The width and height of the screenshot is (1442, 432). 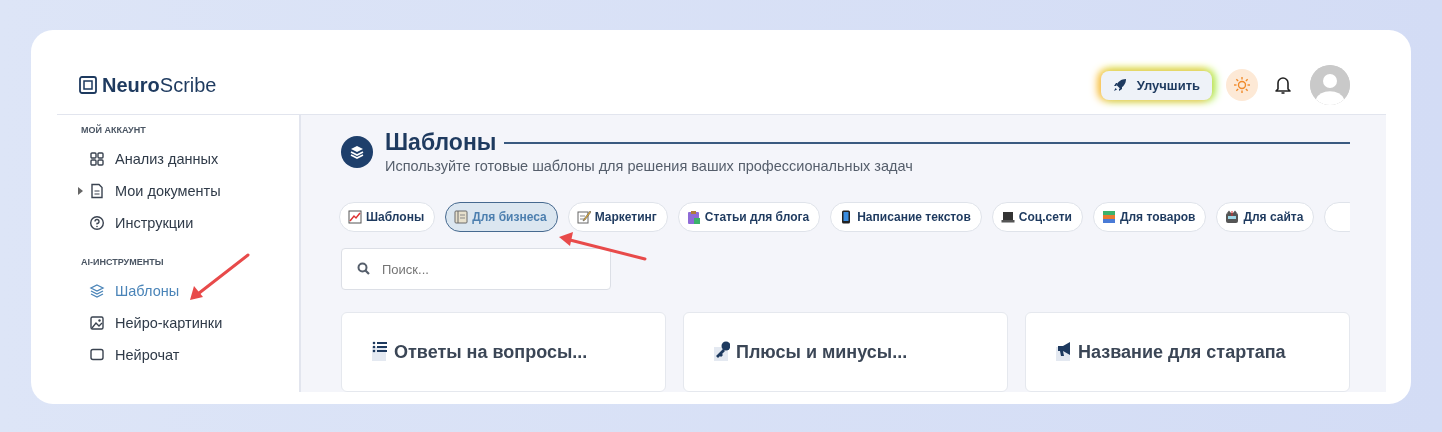 I want to click on sidebar-item: Инструкции, so click(x=190, y=223).